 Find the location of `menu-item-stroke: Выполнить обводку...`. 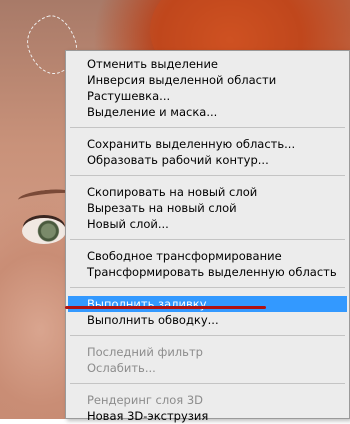

menu-item-stroke: Выполнить обводку... is located at coordinates (207, 320).